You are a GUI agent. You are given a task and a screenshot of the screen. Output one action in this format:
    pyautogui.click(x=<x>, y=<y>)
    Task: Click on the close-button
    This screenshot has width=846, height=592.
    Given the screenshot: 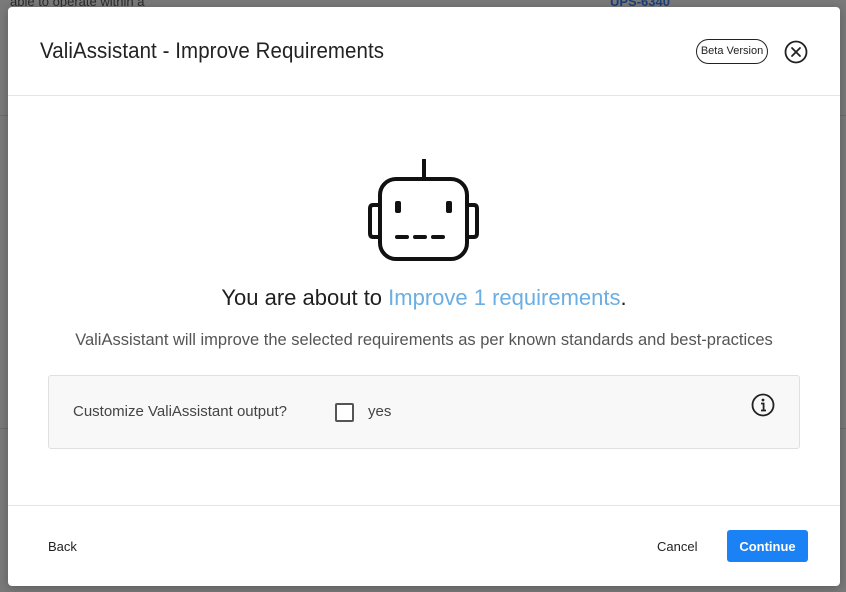 What is the action you would take?
    pyautogui.click(x=796, y=52)
    